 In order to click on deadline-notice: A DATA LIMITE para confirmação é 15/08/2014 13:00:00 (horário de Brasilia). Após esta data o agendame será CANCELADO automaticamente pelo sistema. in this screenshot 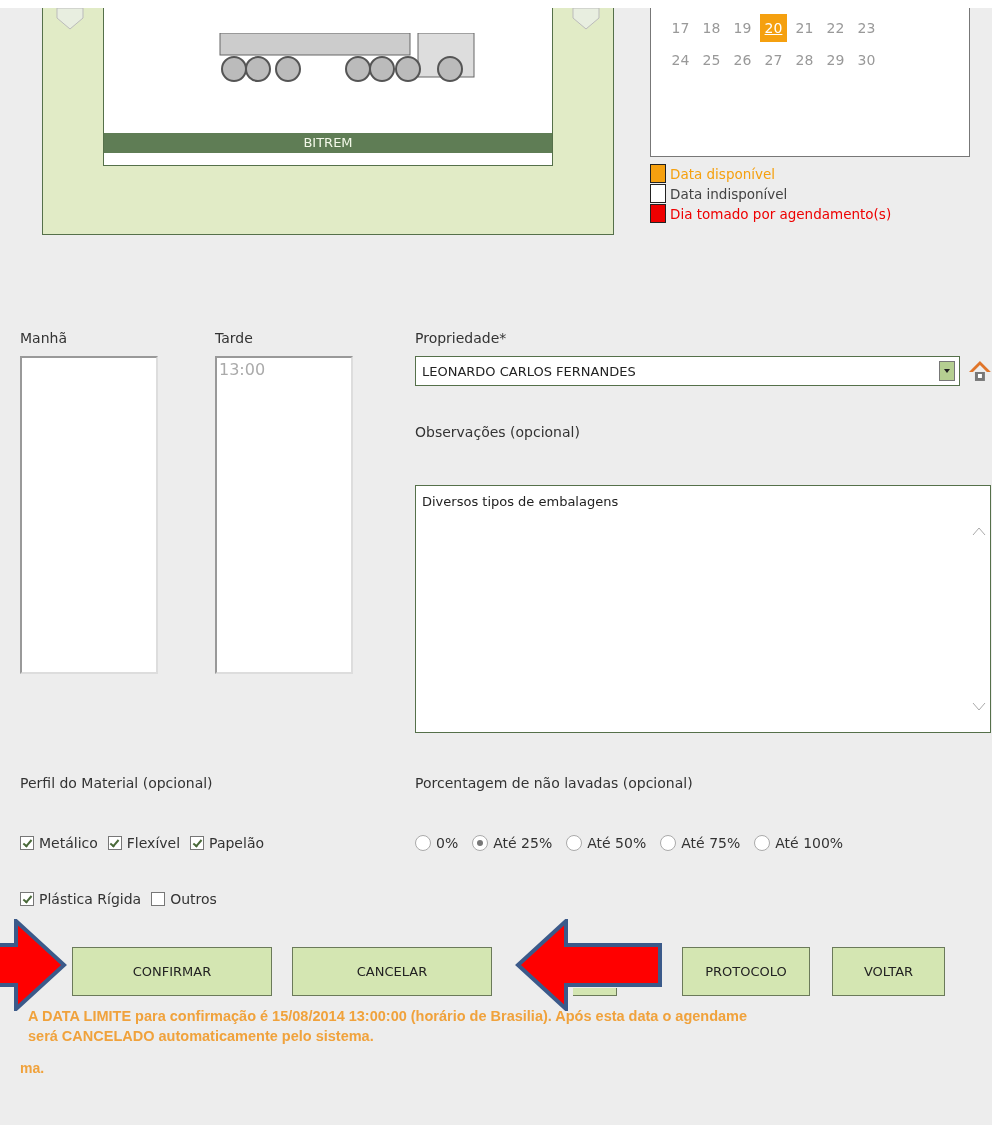, I will do `click(388, 1026)`.